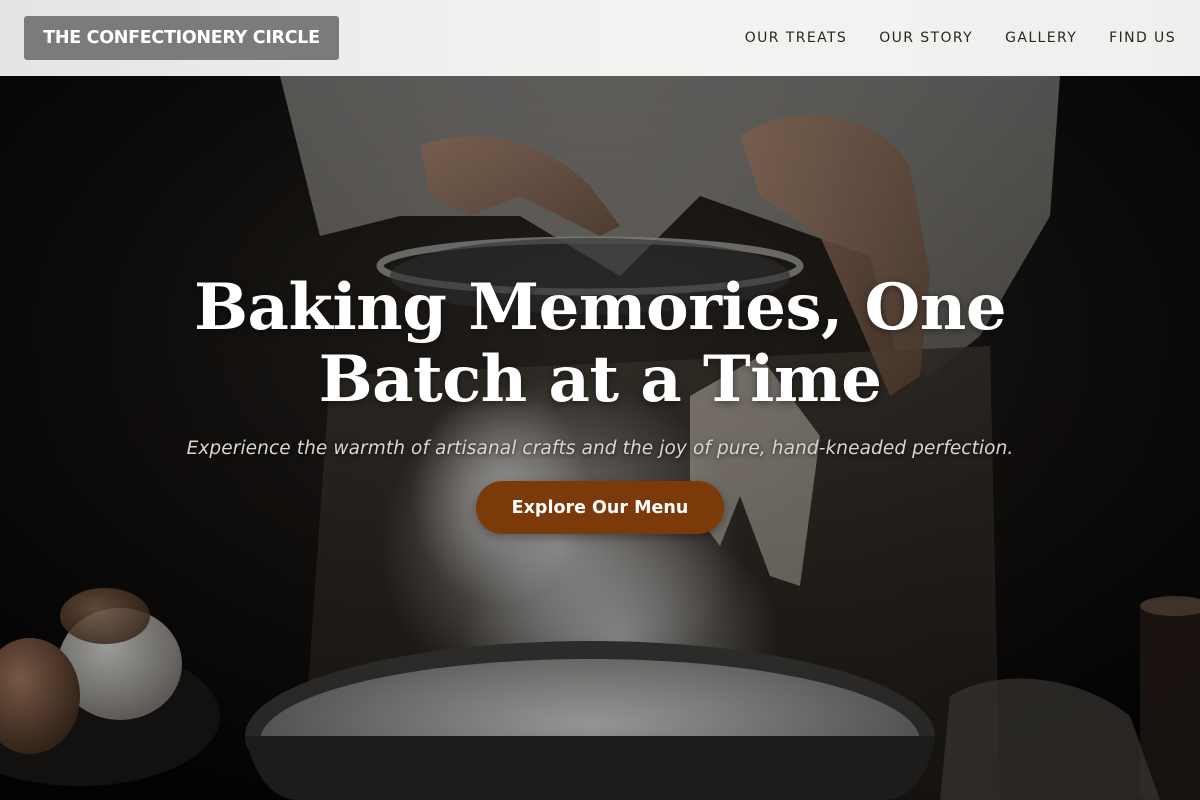  Describe the element at coordinates (796, 38) in the screenshot. I see `nav-our-treats: OUR TREATS` at that location.